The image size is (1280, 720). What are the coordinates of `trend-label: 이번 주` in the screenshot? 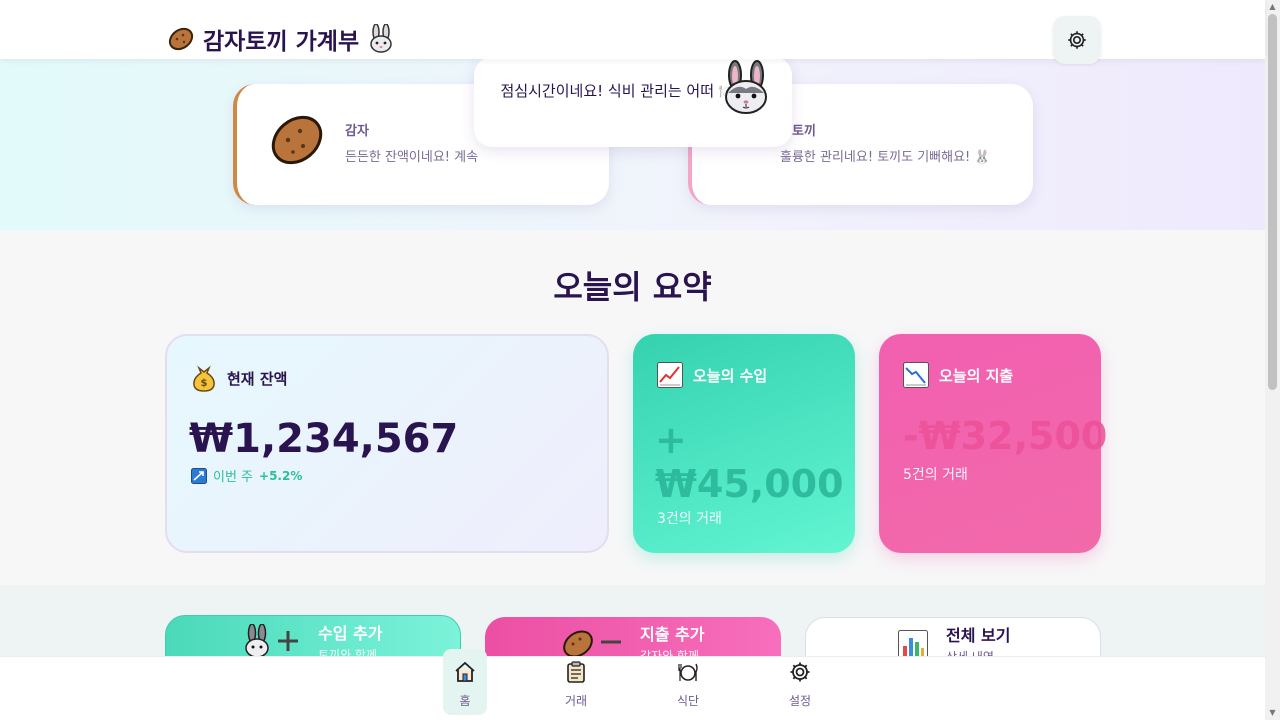 It's located at (233, 477).